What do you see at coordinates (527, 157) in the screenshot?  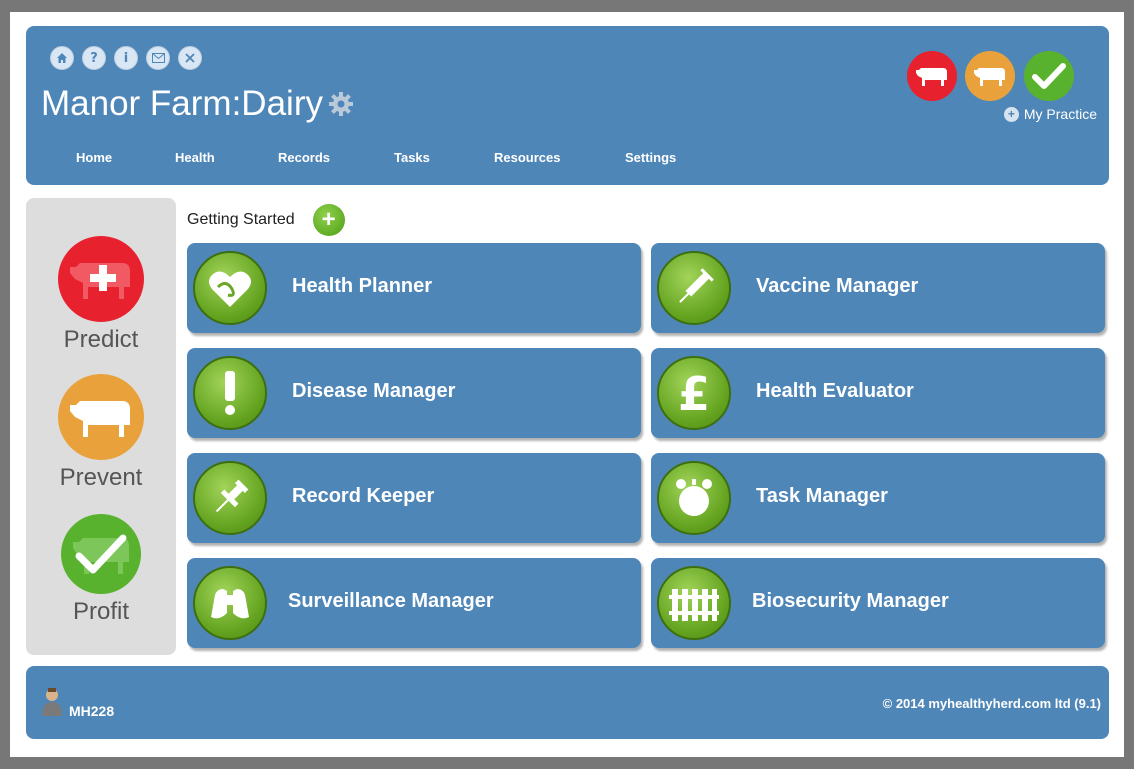 I see `nav-resources: Resources` at bounding box center [527, 157].